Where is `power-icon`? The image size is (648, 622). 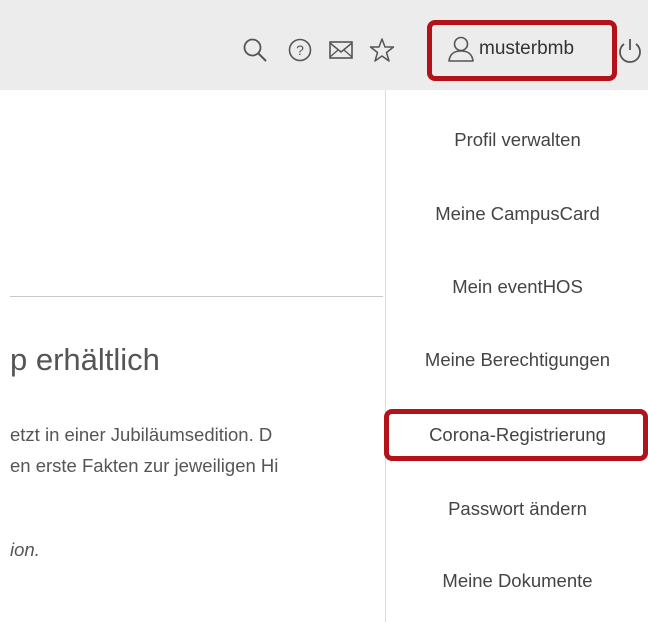
power-icon is located at coordinates (630, 51).